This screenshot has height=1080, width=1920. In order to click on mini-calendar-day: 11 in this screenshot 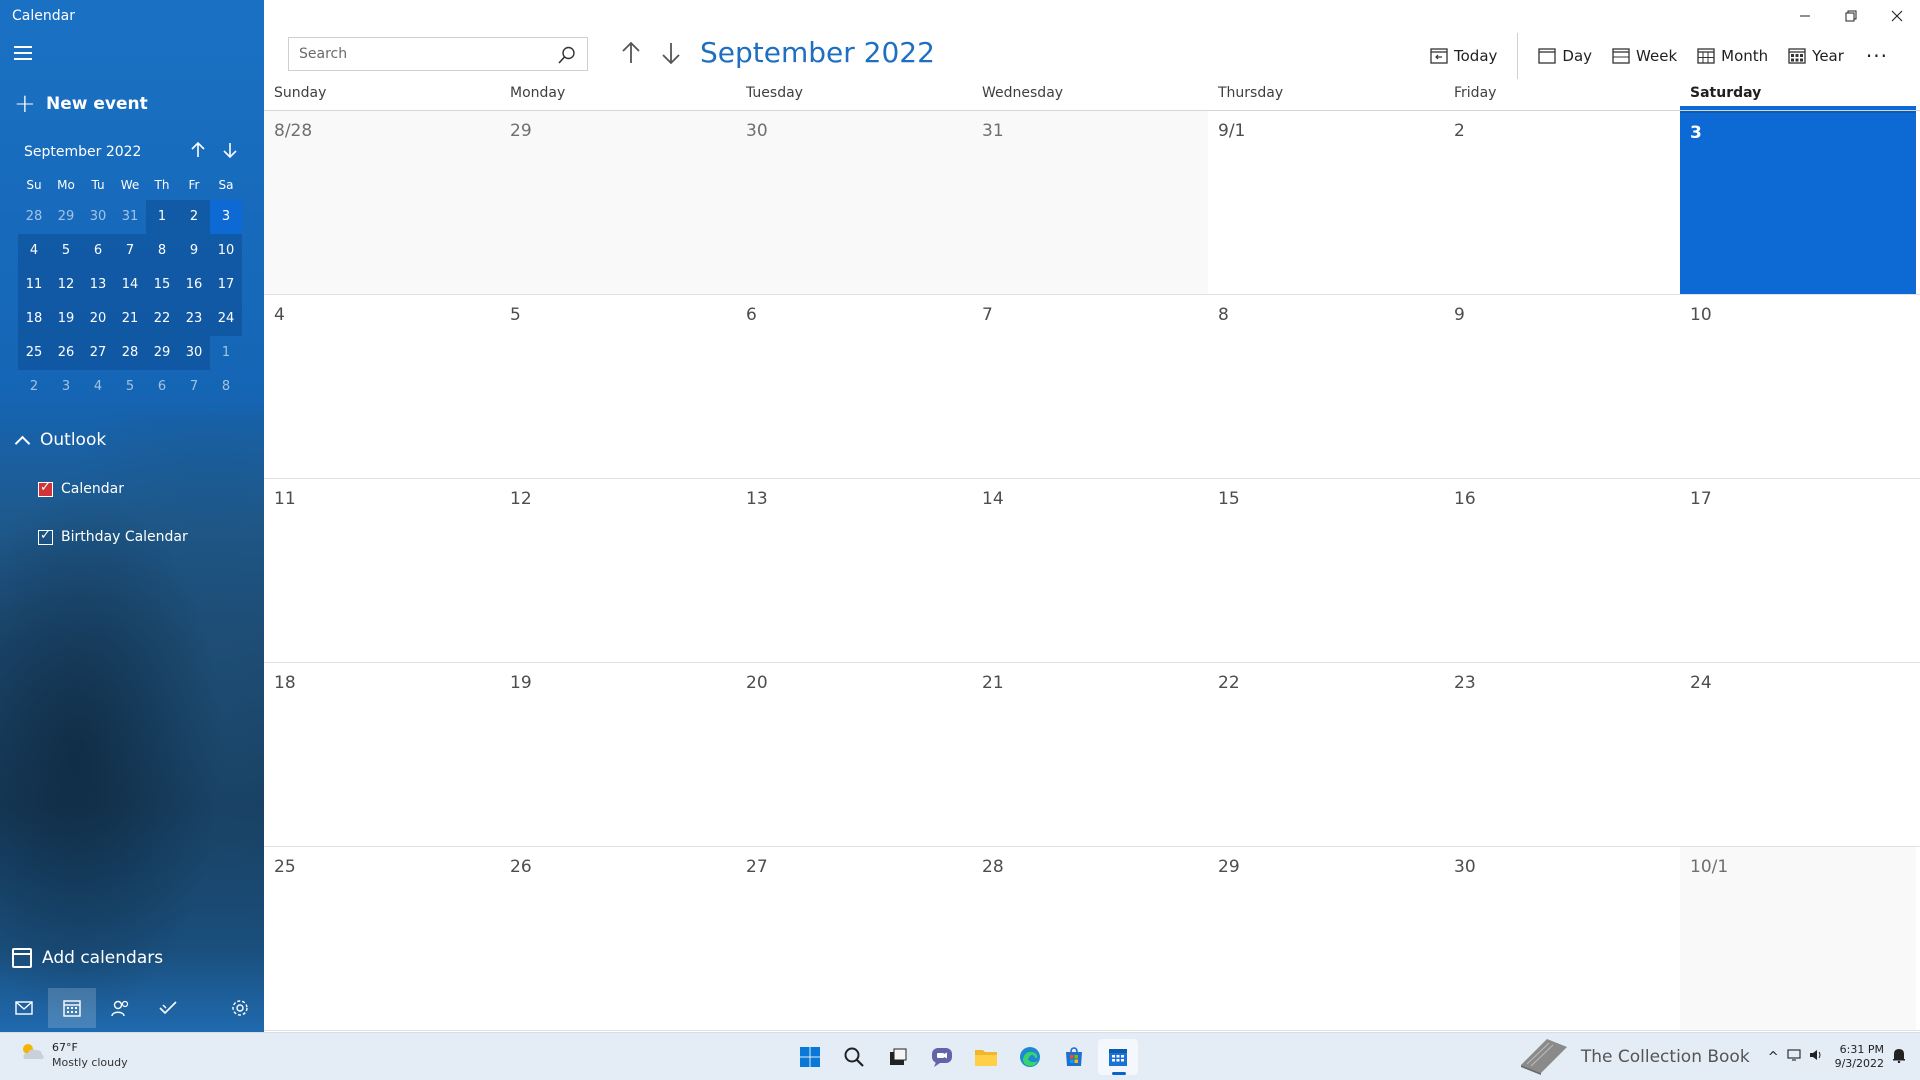, I will do `click(34, 285)`.